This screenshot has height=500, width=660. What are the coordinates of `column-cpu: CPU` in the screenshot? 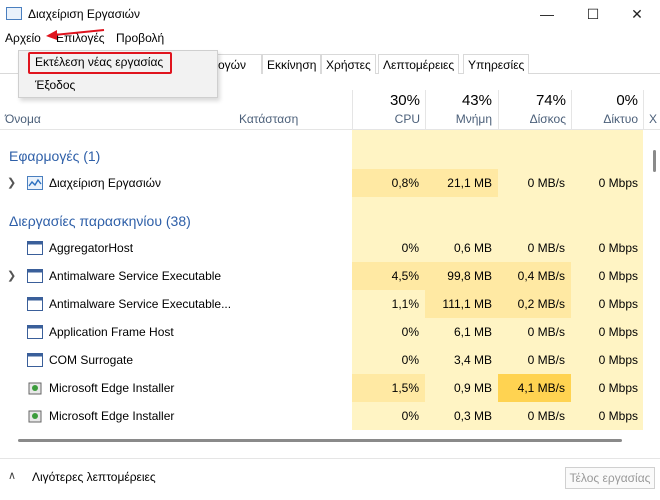 It's located at (396, 119).